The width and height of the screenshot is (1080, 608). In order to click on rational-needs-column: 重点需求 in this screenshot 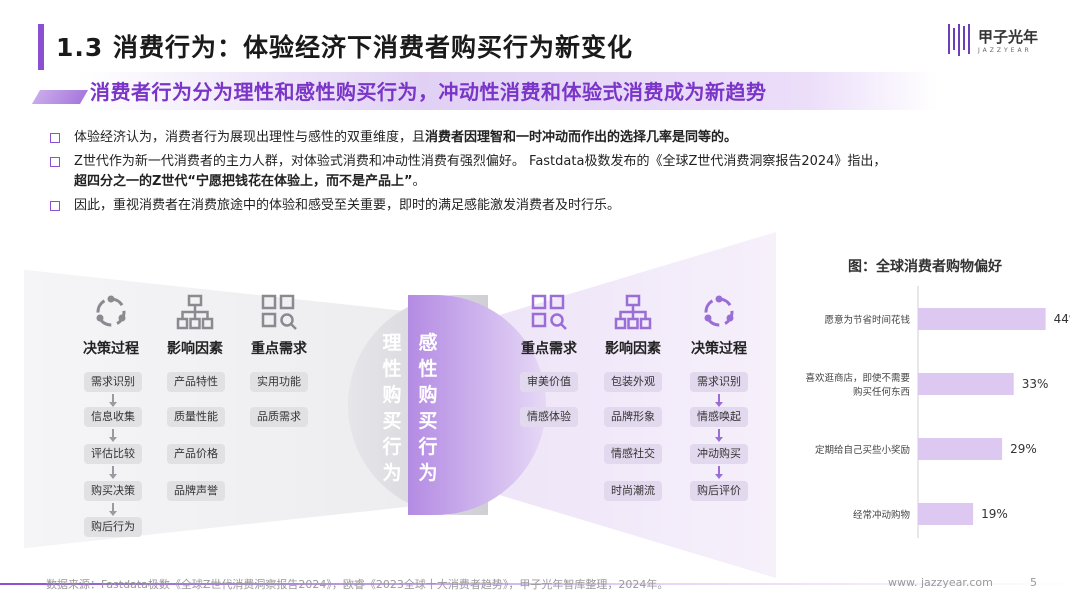, I will do `click(279, 325)`.